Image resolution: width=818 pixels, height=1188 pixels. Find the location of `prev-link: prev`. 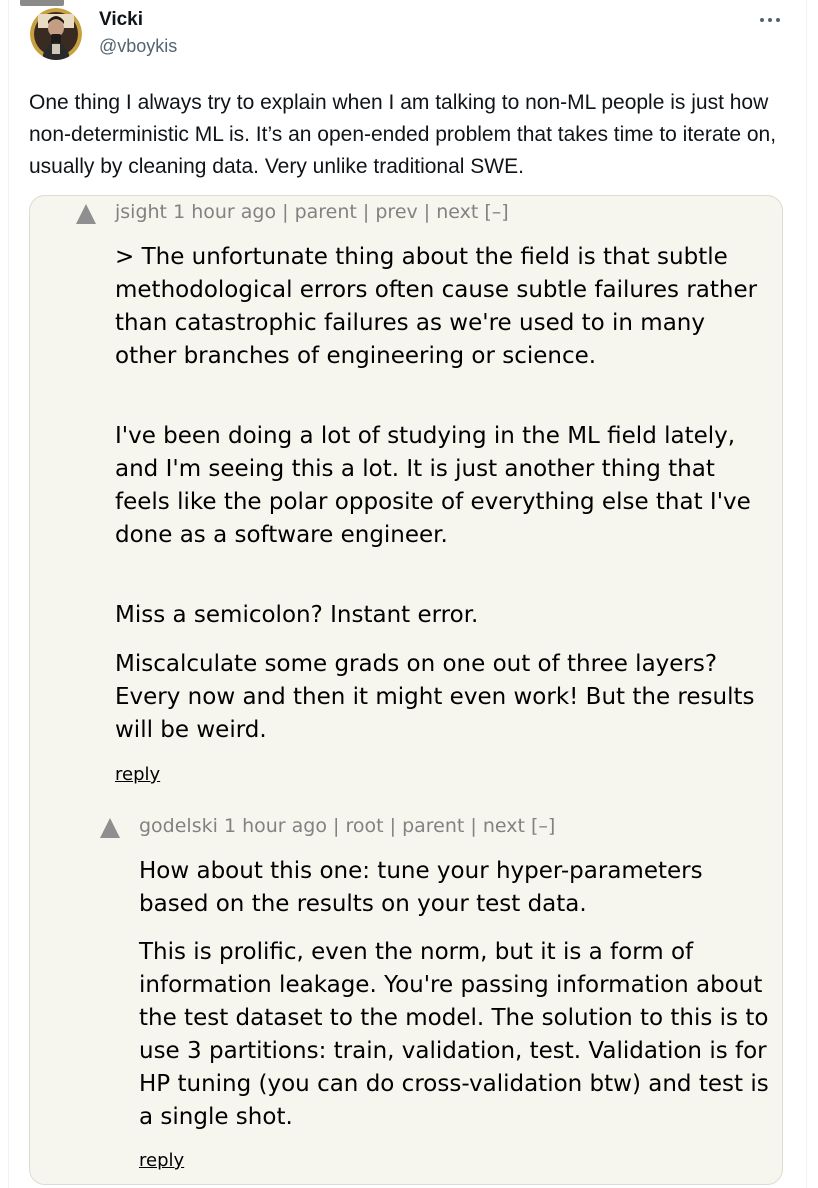

prev-link: prev is located at coordinates (396, 212).